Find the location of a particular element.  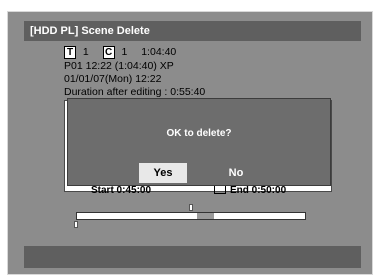

chapter-number: 1 is located at coordinates (124, 52).